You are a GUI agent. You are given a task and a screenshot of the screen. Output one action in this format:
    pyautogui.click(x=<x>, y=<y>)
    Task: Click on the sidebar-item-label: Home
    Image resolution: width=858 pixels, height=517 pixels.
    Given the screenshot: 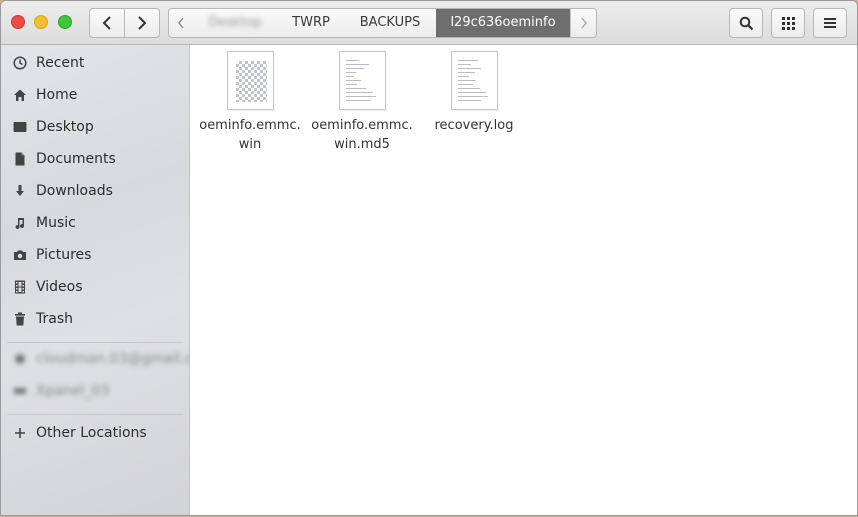 What is the action you would take?
    pyautogui.click(x=57, y=95)
    